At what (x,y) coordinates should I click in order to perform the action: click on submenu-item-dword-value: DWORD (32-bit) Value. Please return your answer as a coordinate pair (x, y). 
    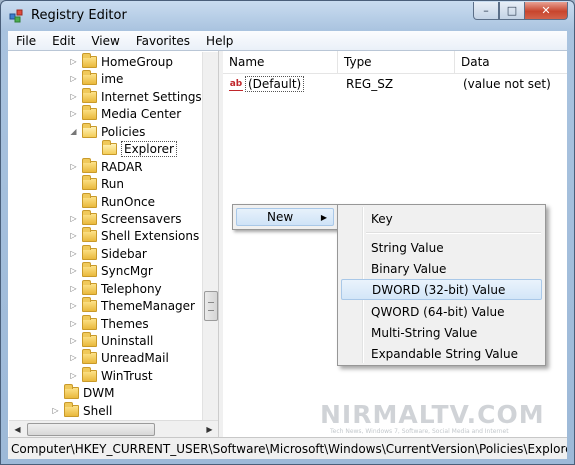
    Looking at the image, I should click on (441, 289).